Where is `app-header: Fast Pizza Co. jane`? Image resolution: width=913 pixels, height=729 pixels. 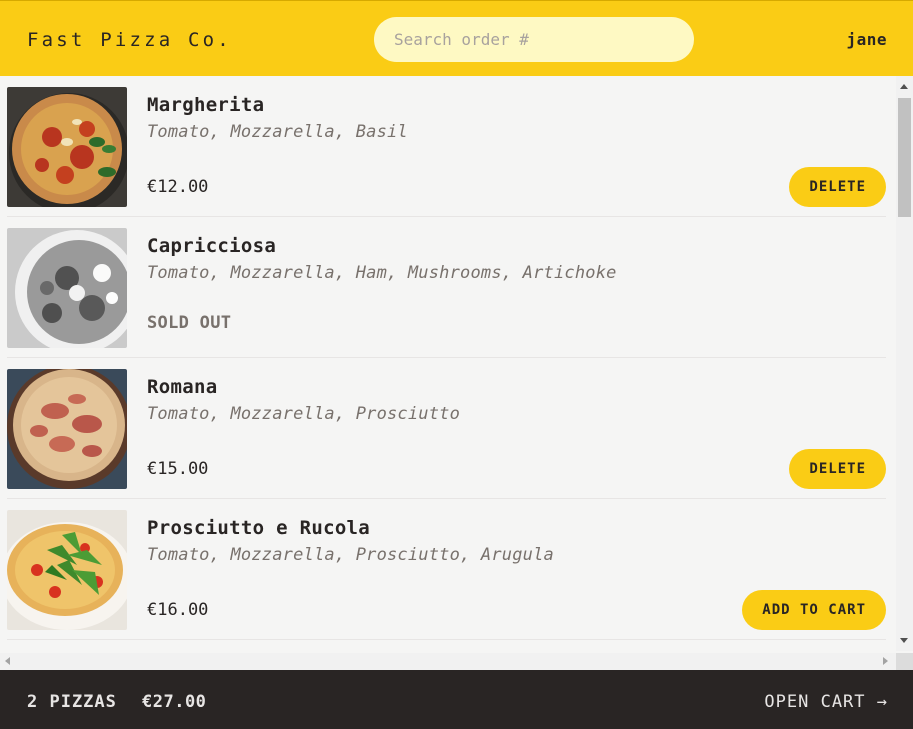 app-header: Fast Pizza Co. jane is located at coordinates (456, 38).